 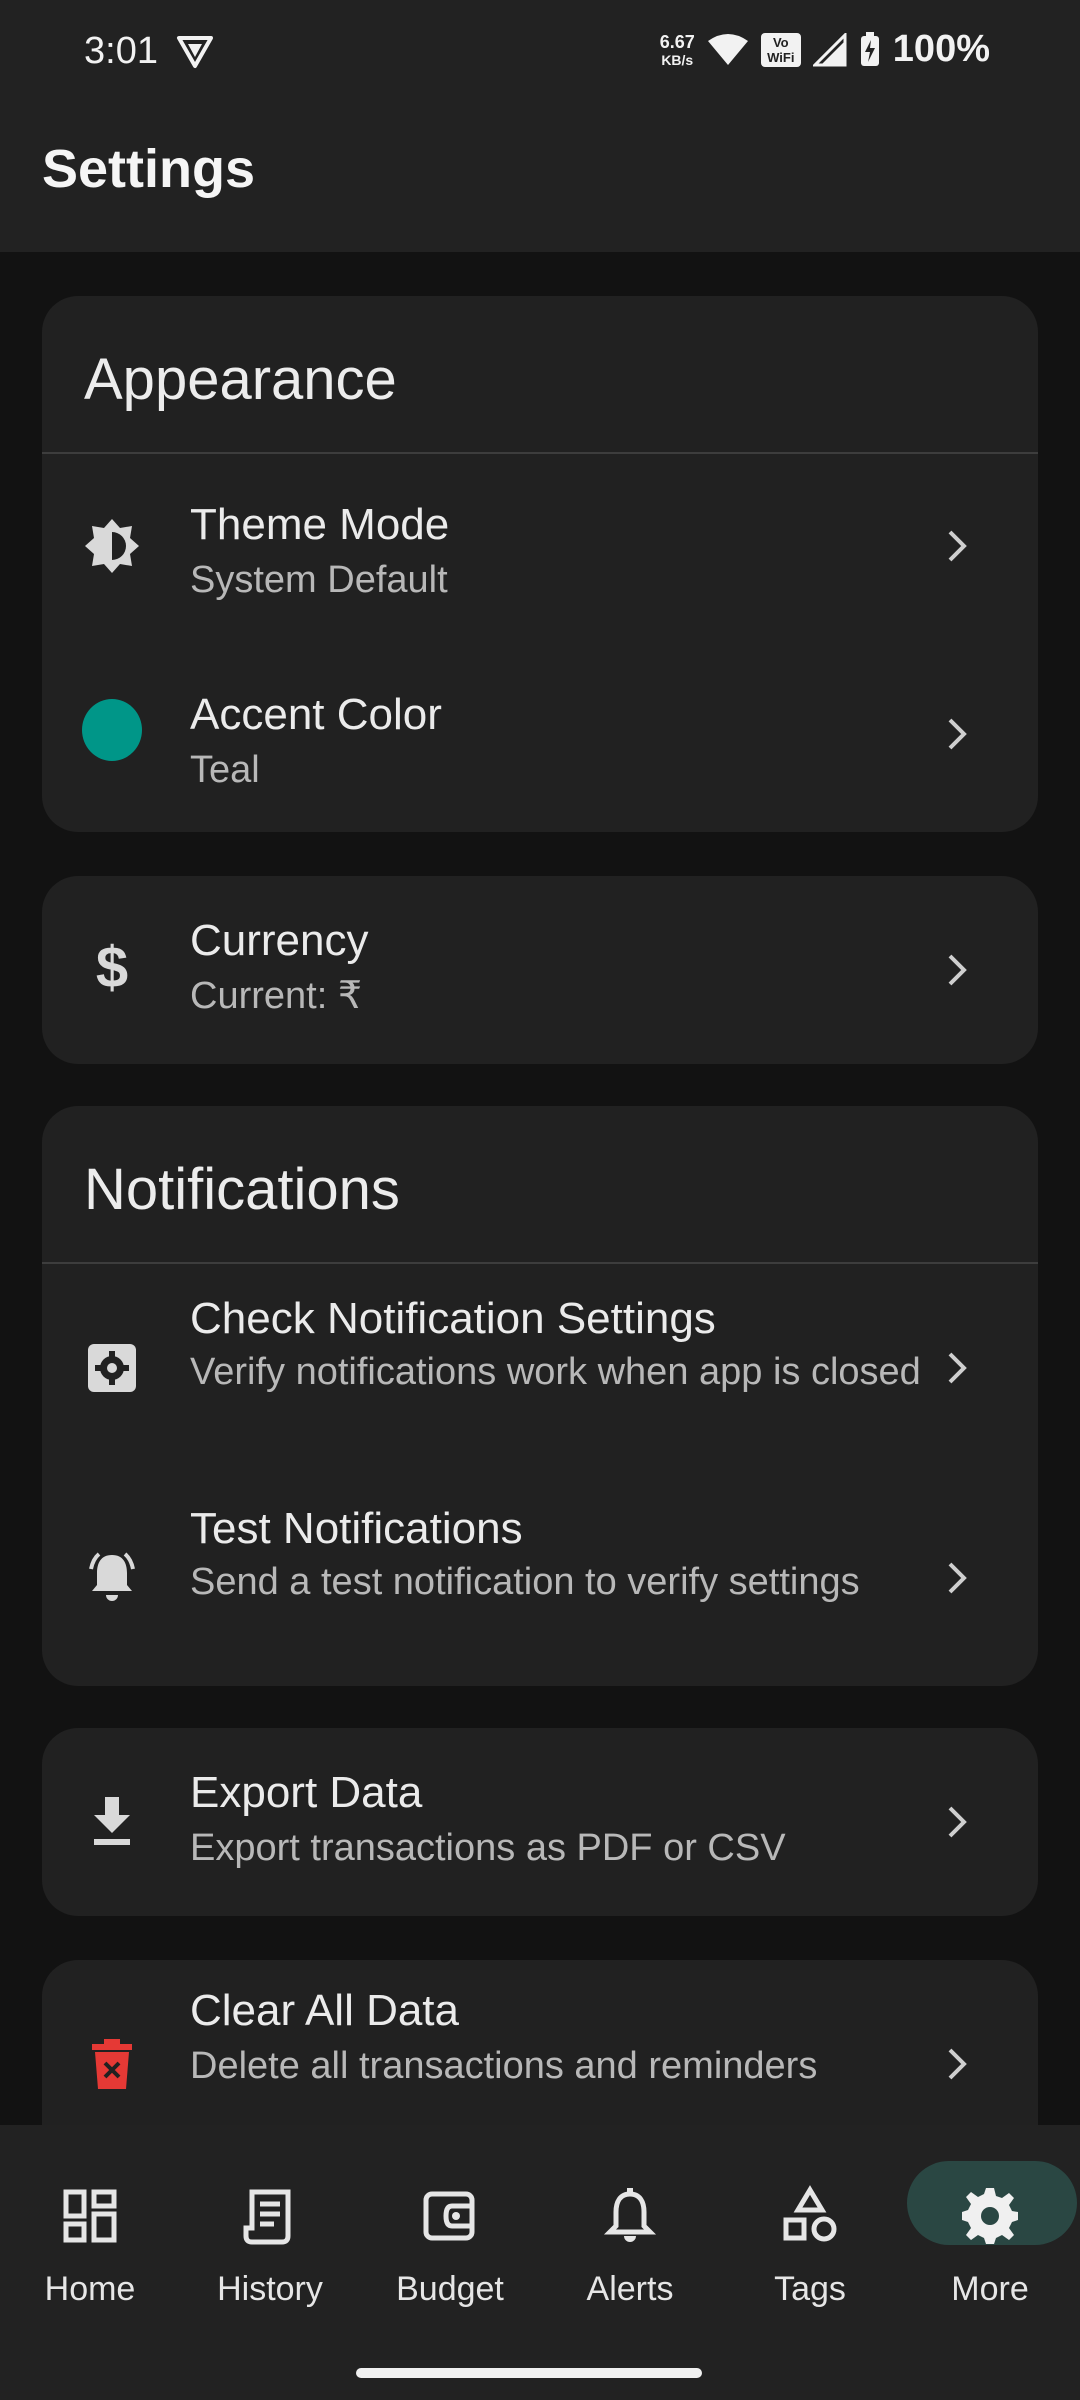 I want to click on nav-label: Home, so click(x=90, y=2289).